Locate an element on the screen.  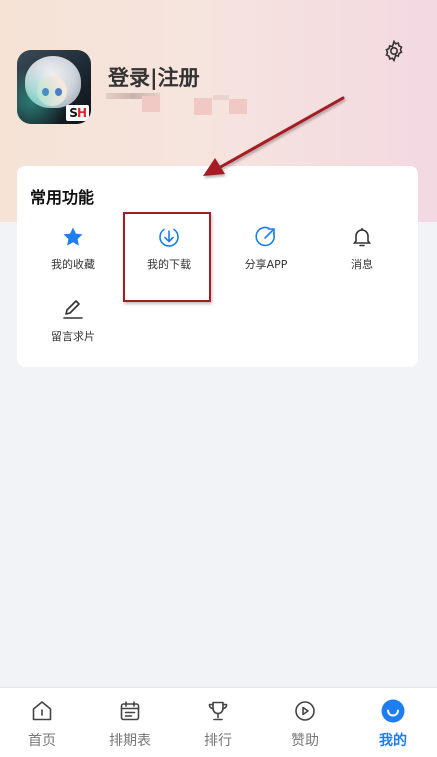
share-app-button: 分享APP is located at coordinates (266, 254).